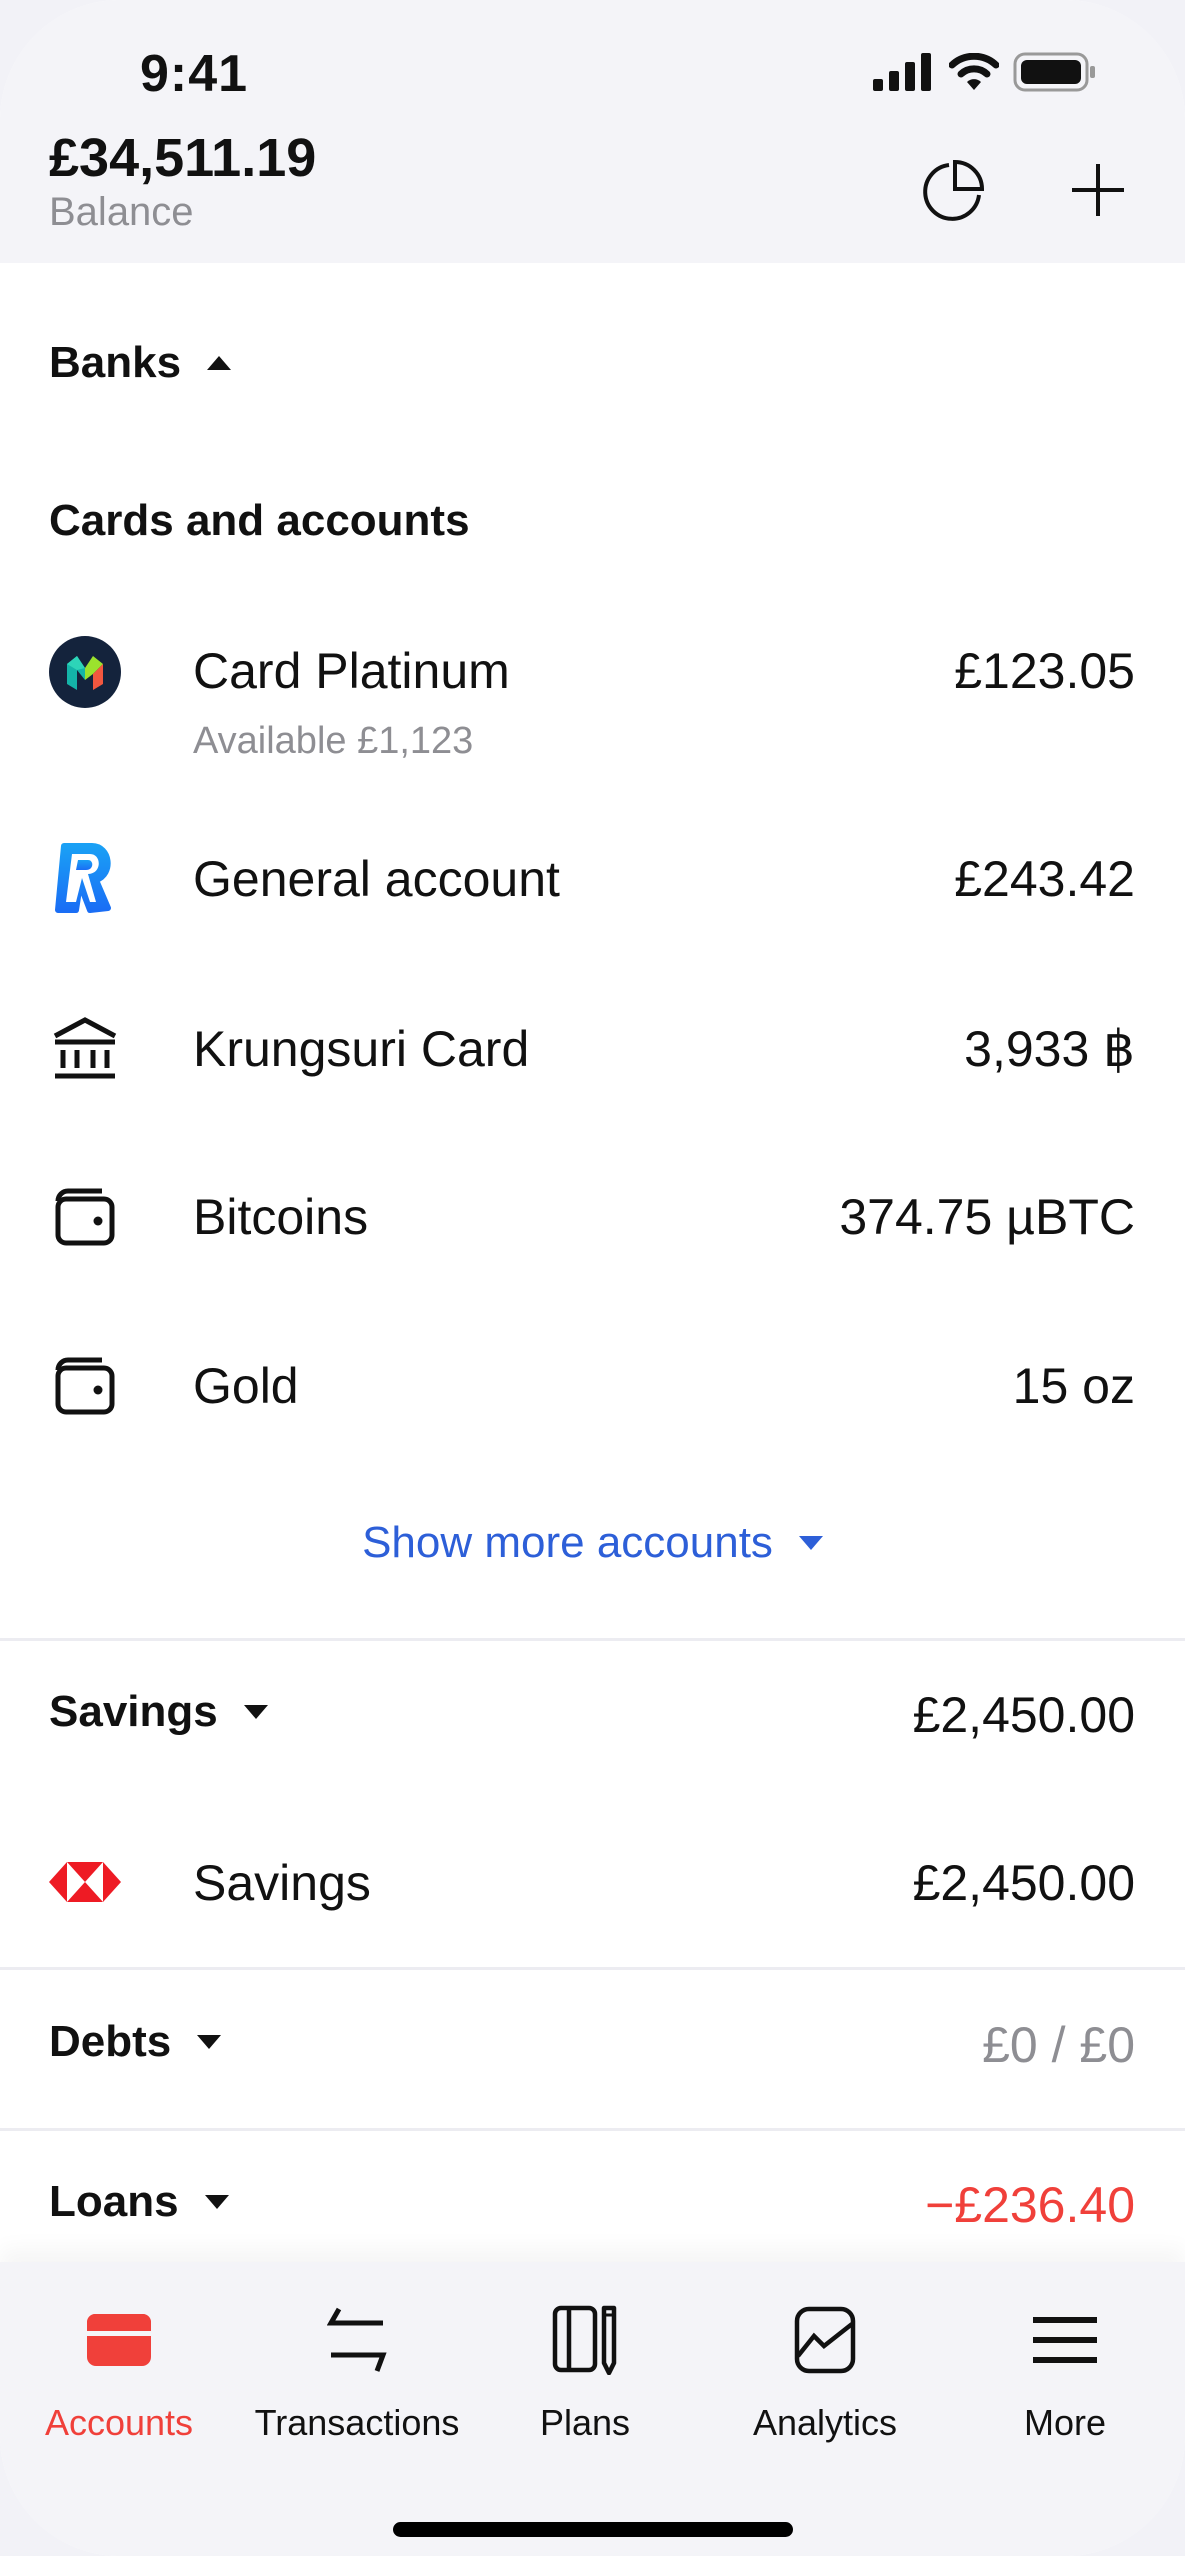  I want to click on debts-title: Debts, so click(110, 2041).